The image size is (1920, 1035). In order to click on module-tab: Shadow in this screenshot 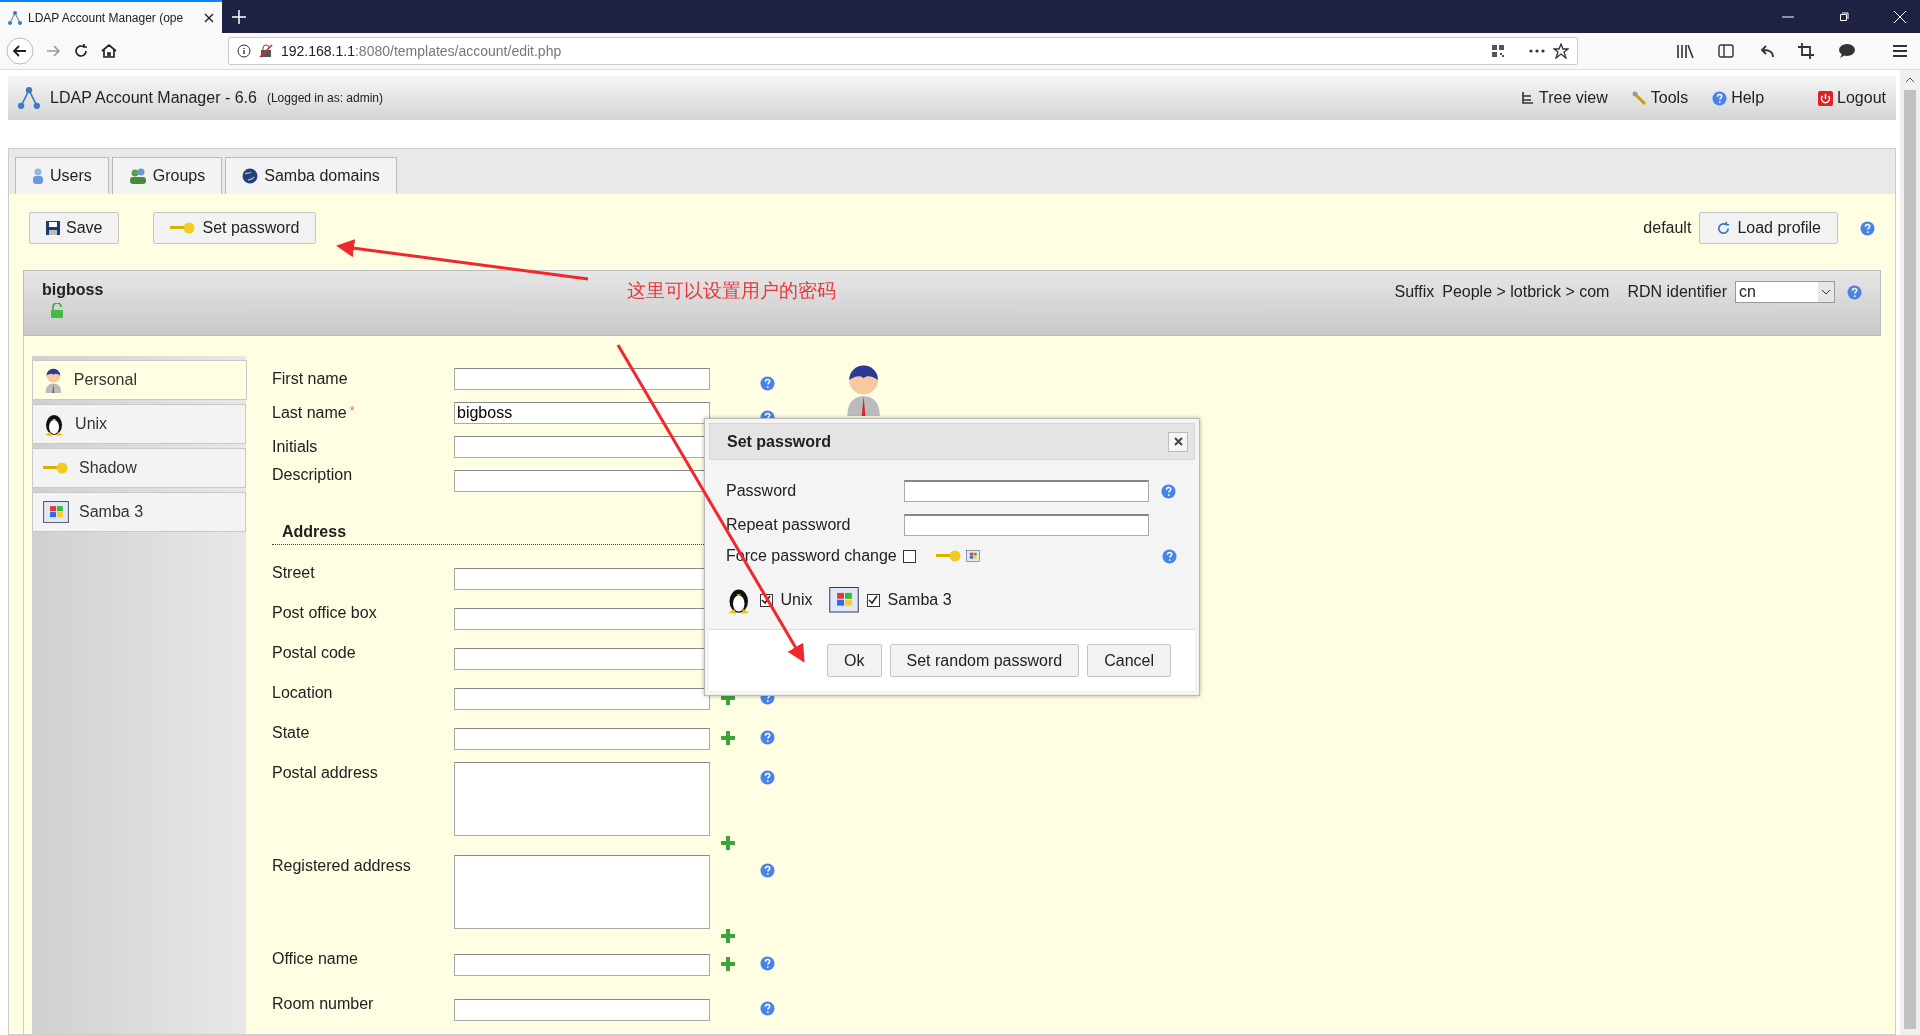, I will do `click(139, 468)`.